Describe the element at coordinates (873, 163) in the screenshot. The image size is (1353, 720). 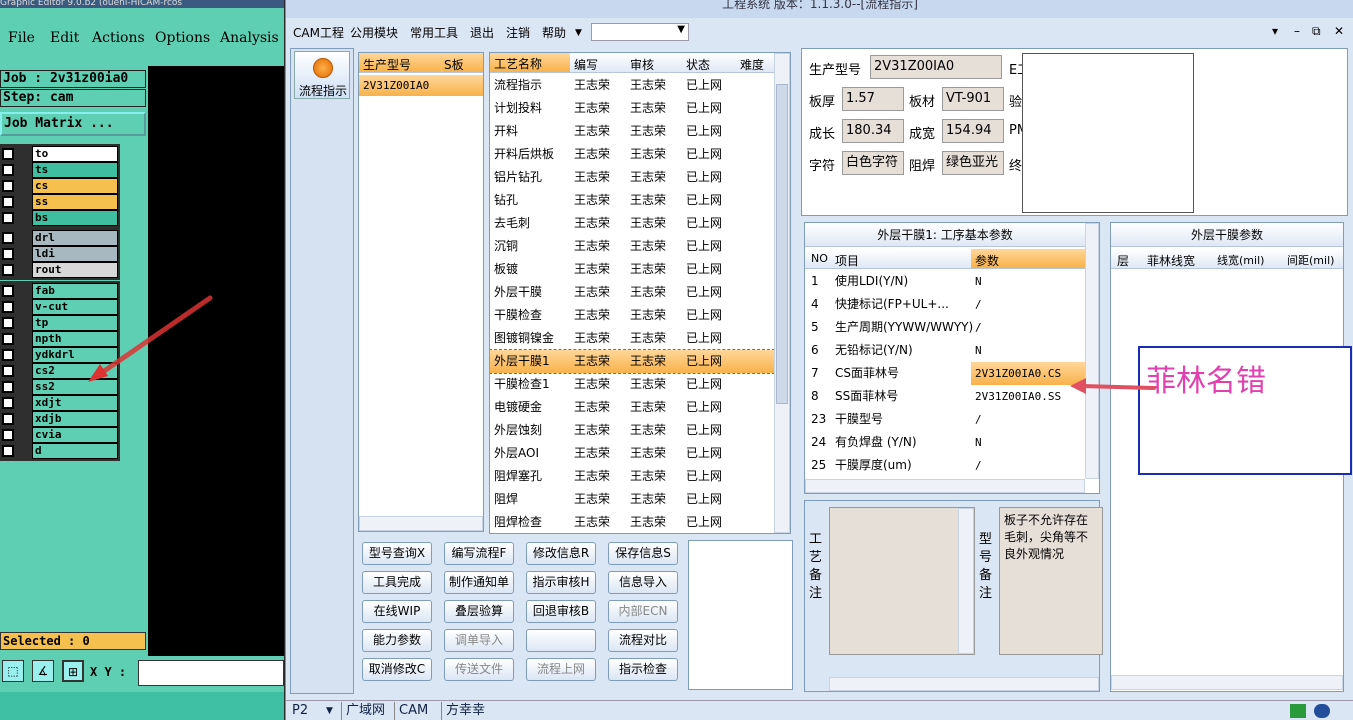
I see `legend-field: 白色字符` at that location.